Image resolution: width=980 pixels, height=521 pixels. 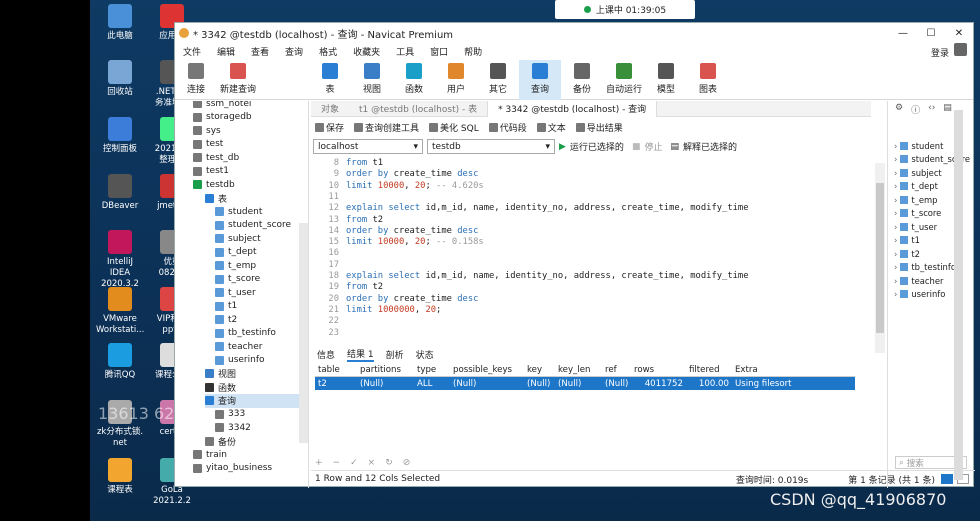 What do you see at coordinates (255, 388) in the screenshot?
I see `nav-item: 函数` at bounding box center [255, 388].